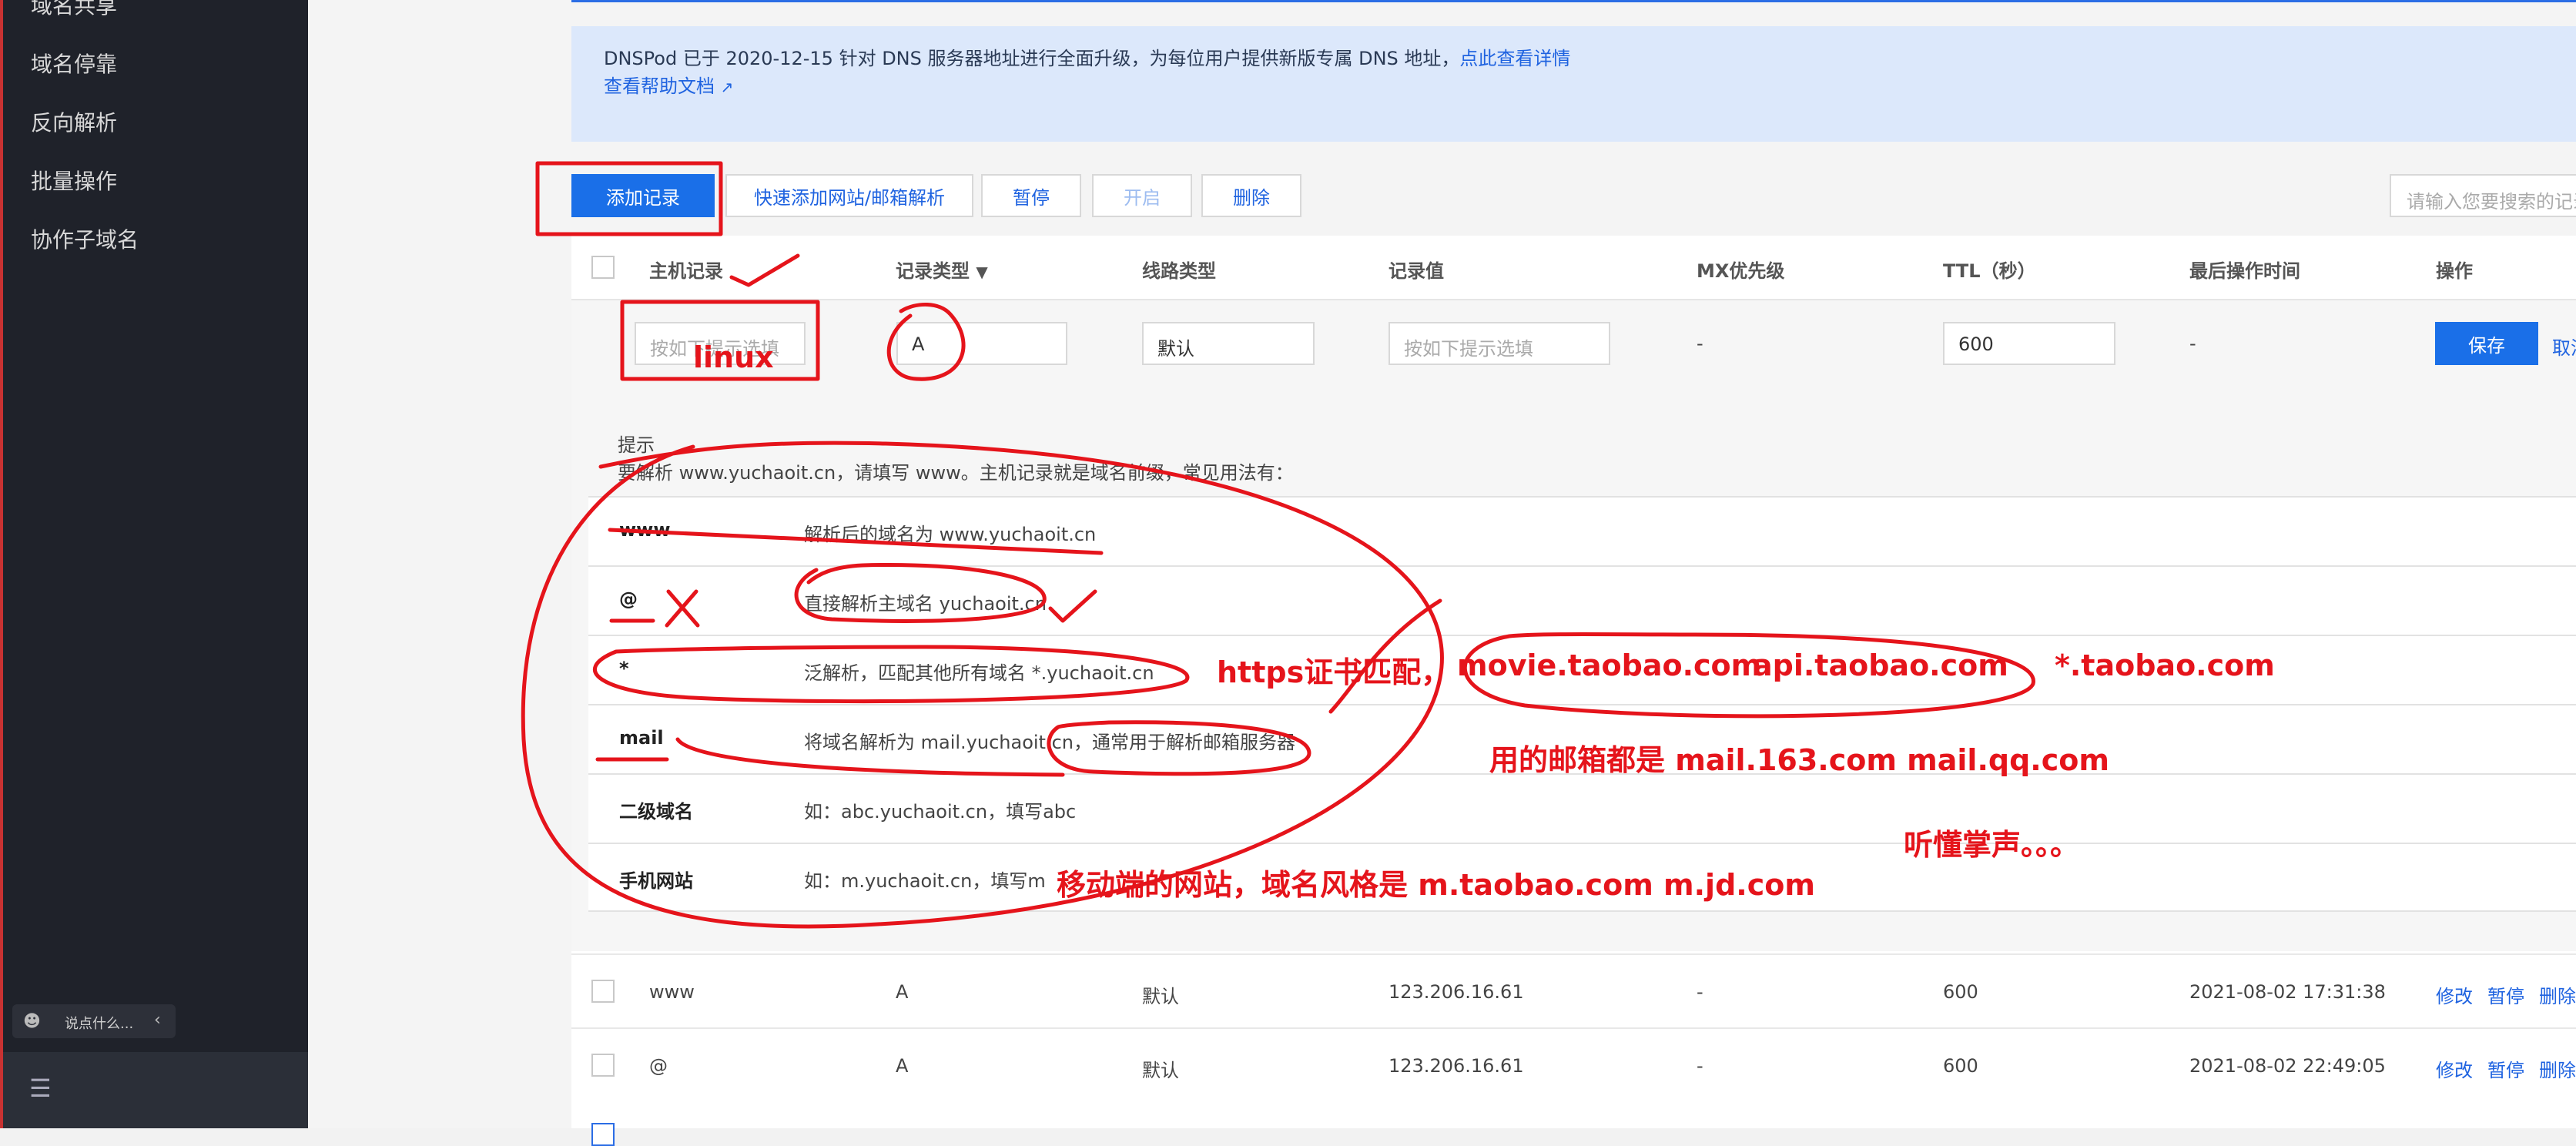  I want to click on host-input-highlight, so click(720, 340).